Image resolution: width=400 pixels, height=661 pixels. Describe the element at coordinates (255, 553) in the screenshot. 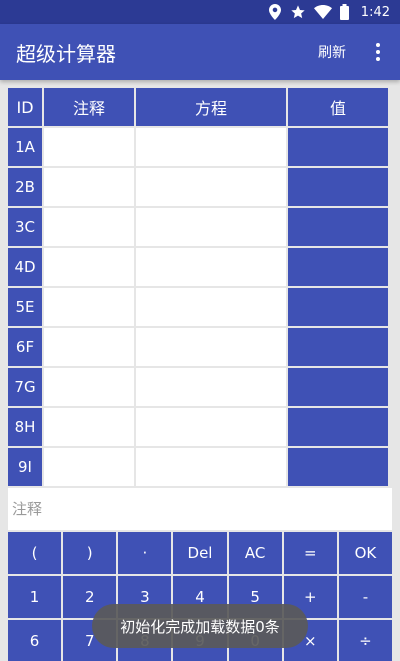

I see `key-all-clear: AC` at that location.